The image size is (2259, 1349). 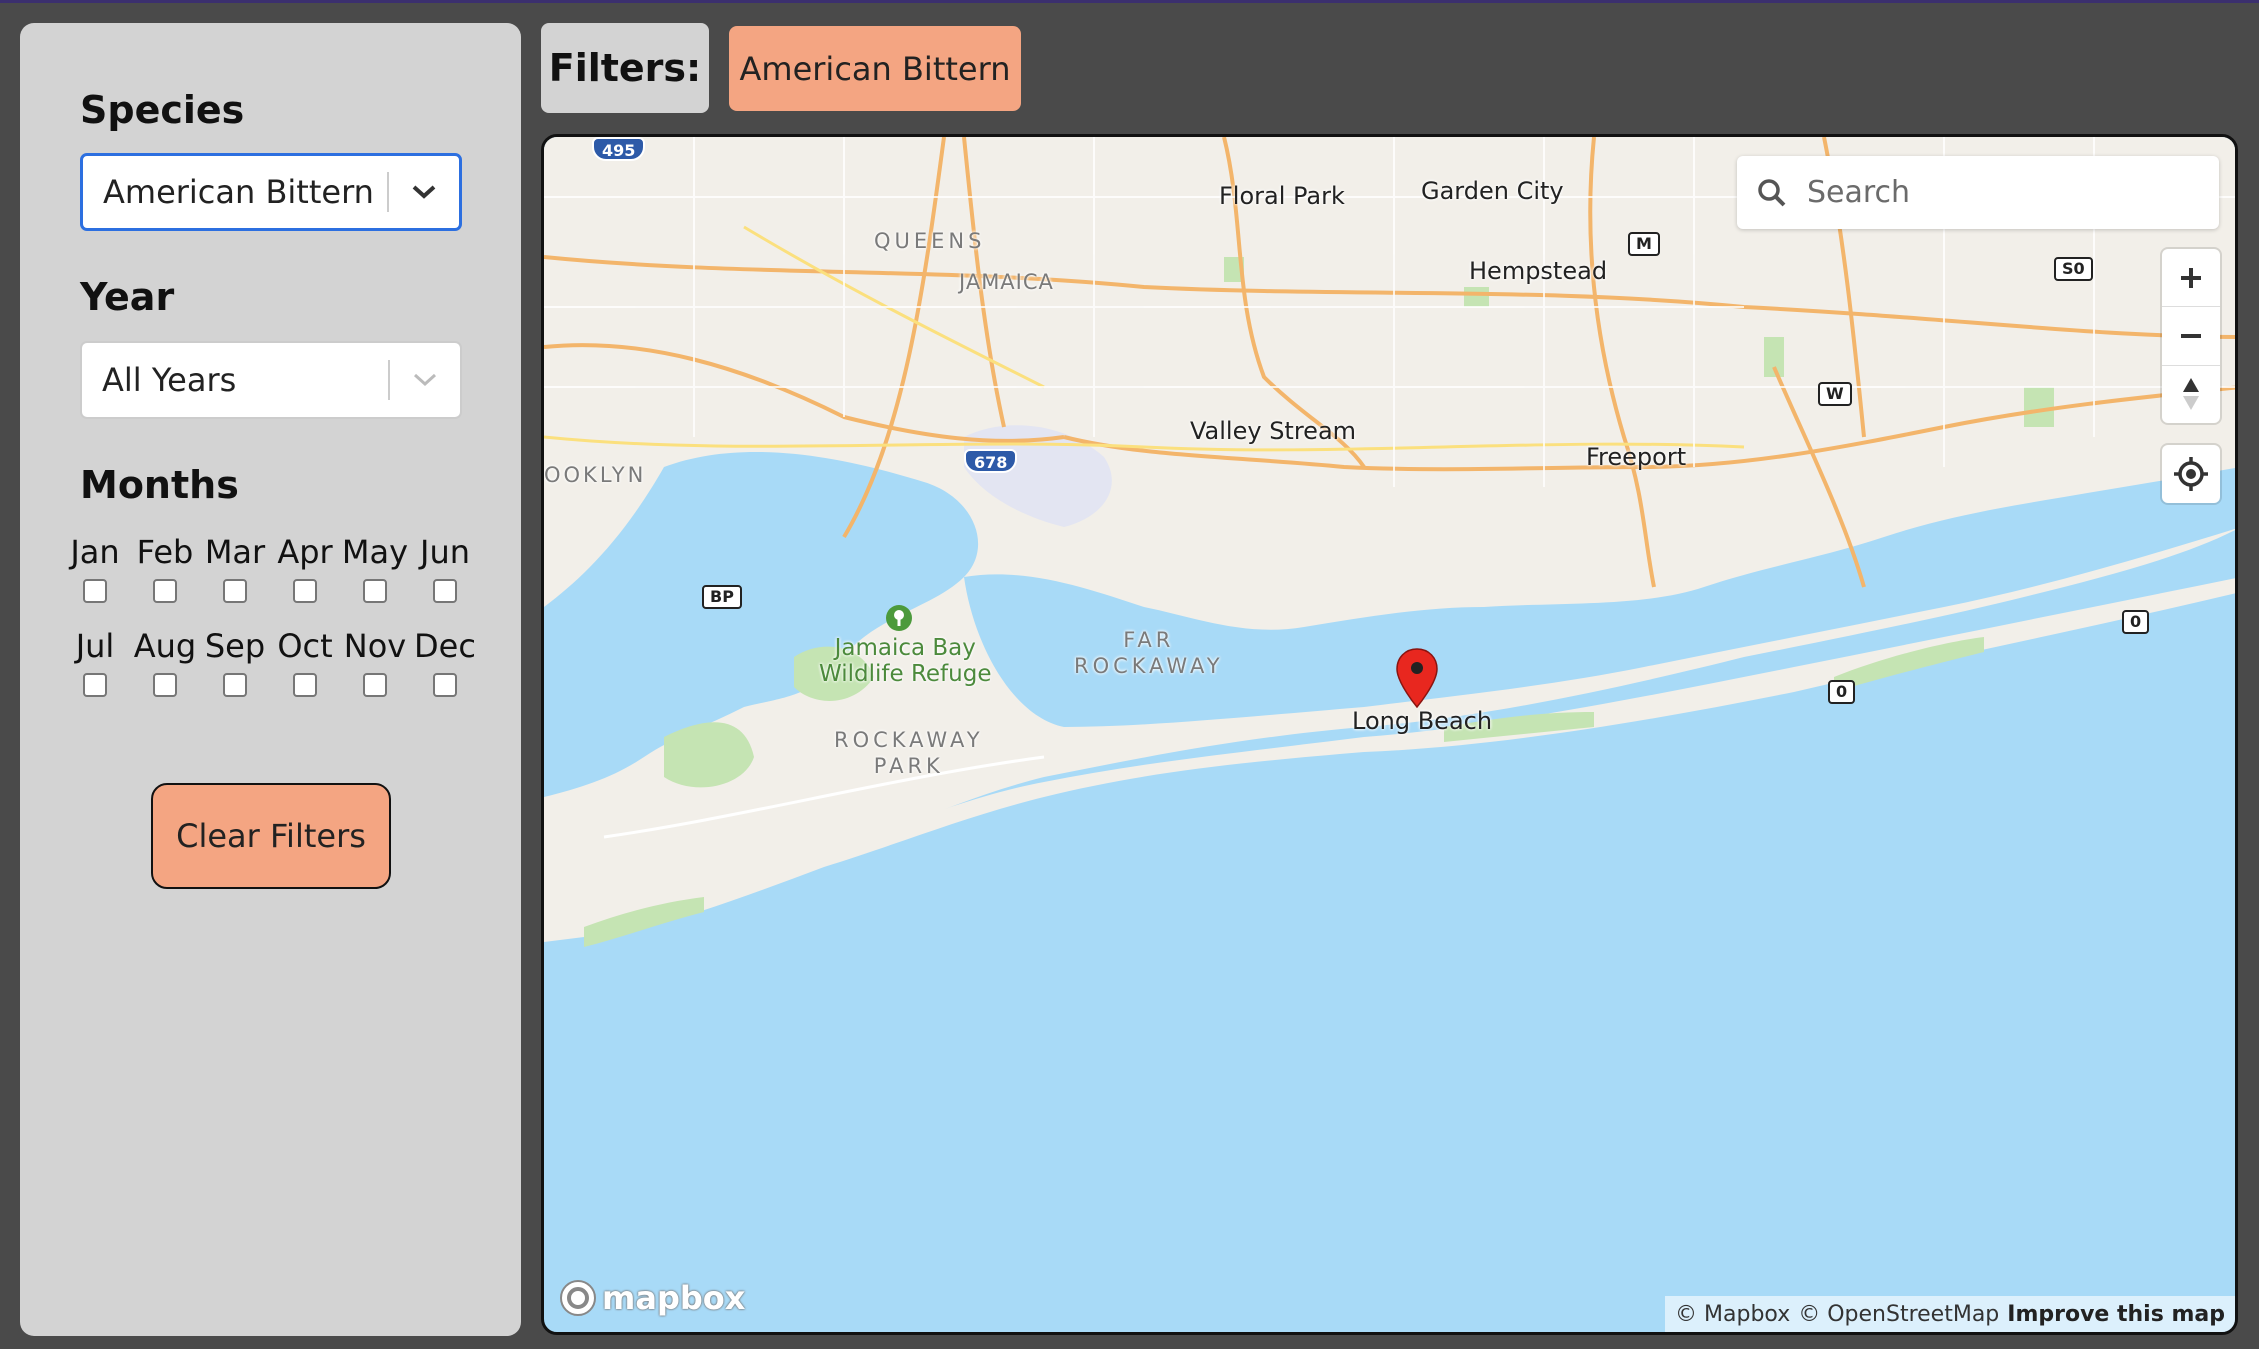 I want to click on months-row: Jul Aug Sep Oct Nov Dec, so click(x=280, y=661).